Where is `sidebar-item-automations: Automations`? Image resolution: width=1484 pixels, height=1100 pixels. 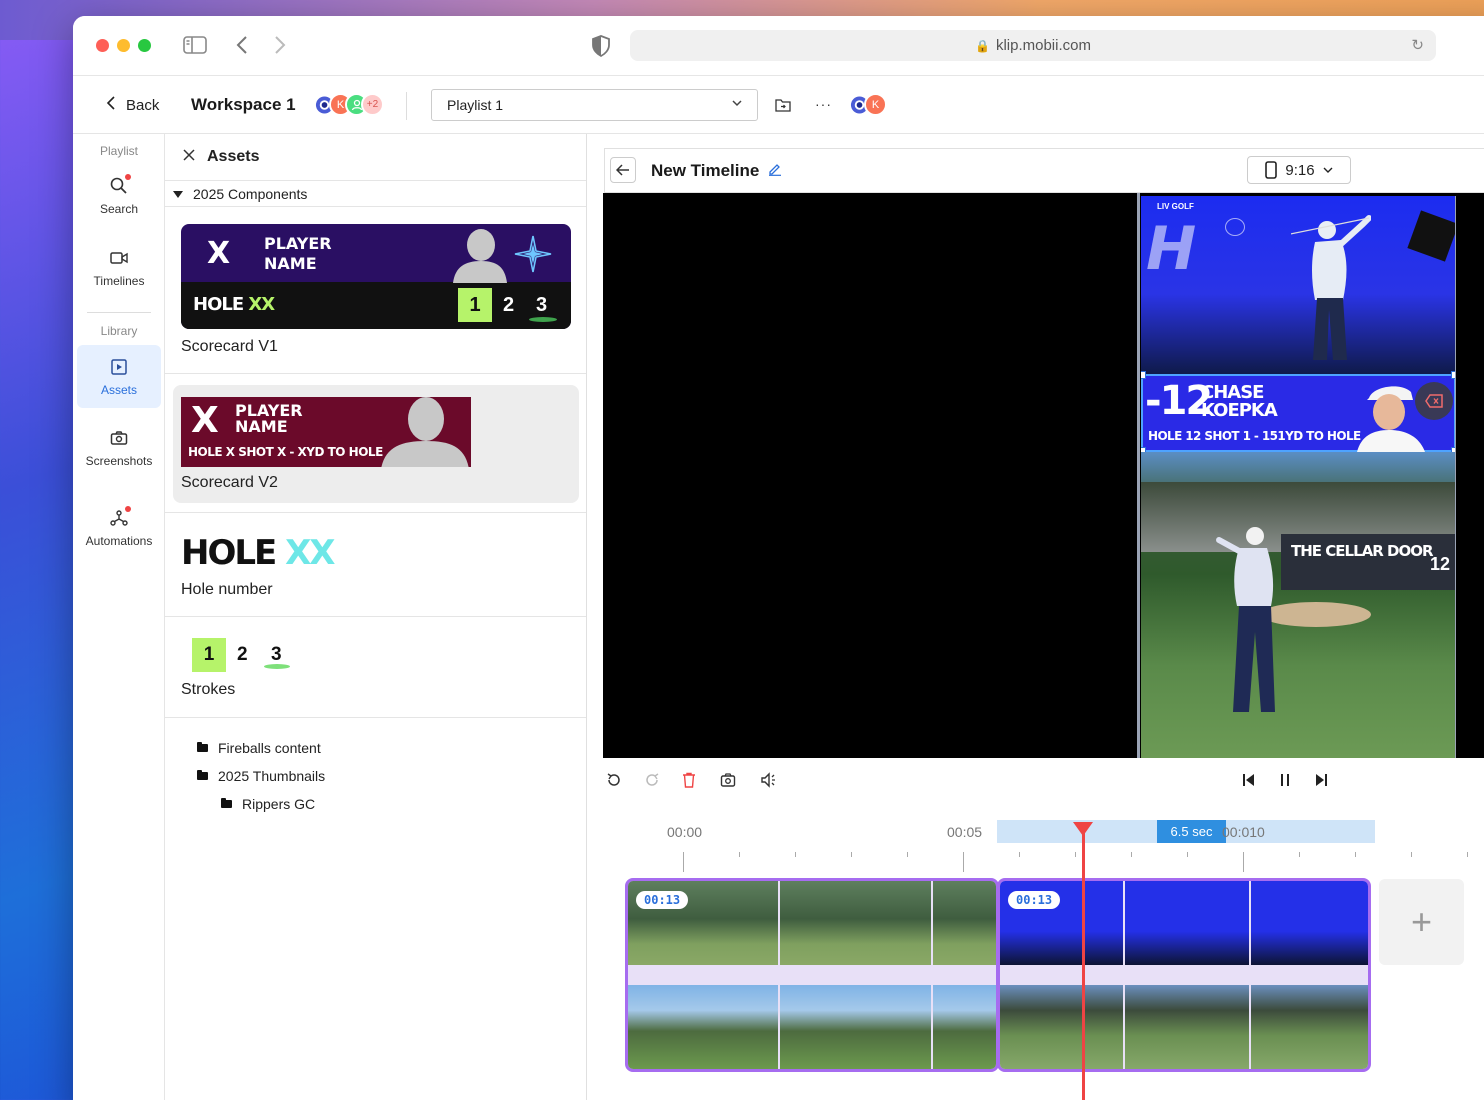
sidebar-item-automations: Automations is located at coordinates (119, 527).